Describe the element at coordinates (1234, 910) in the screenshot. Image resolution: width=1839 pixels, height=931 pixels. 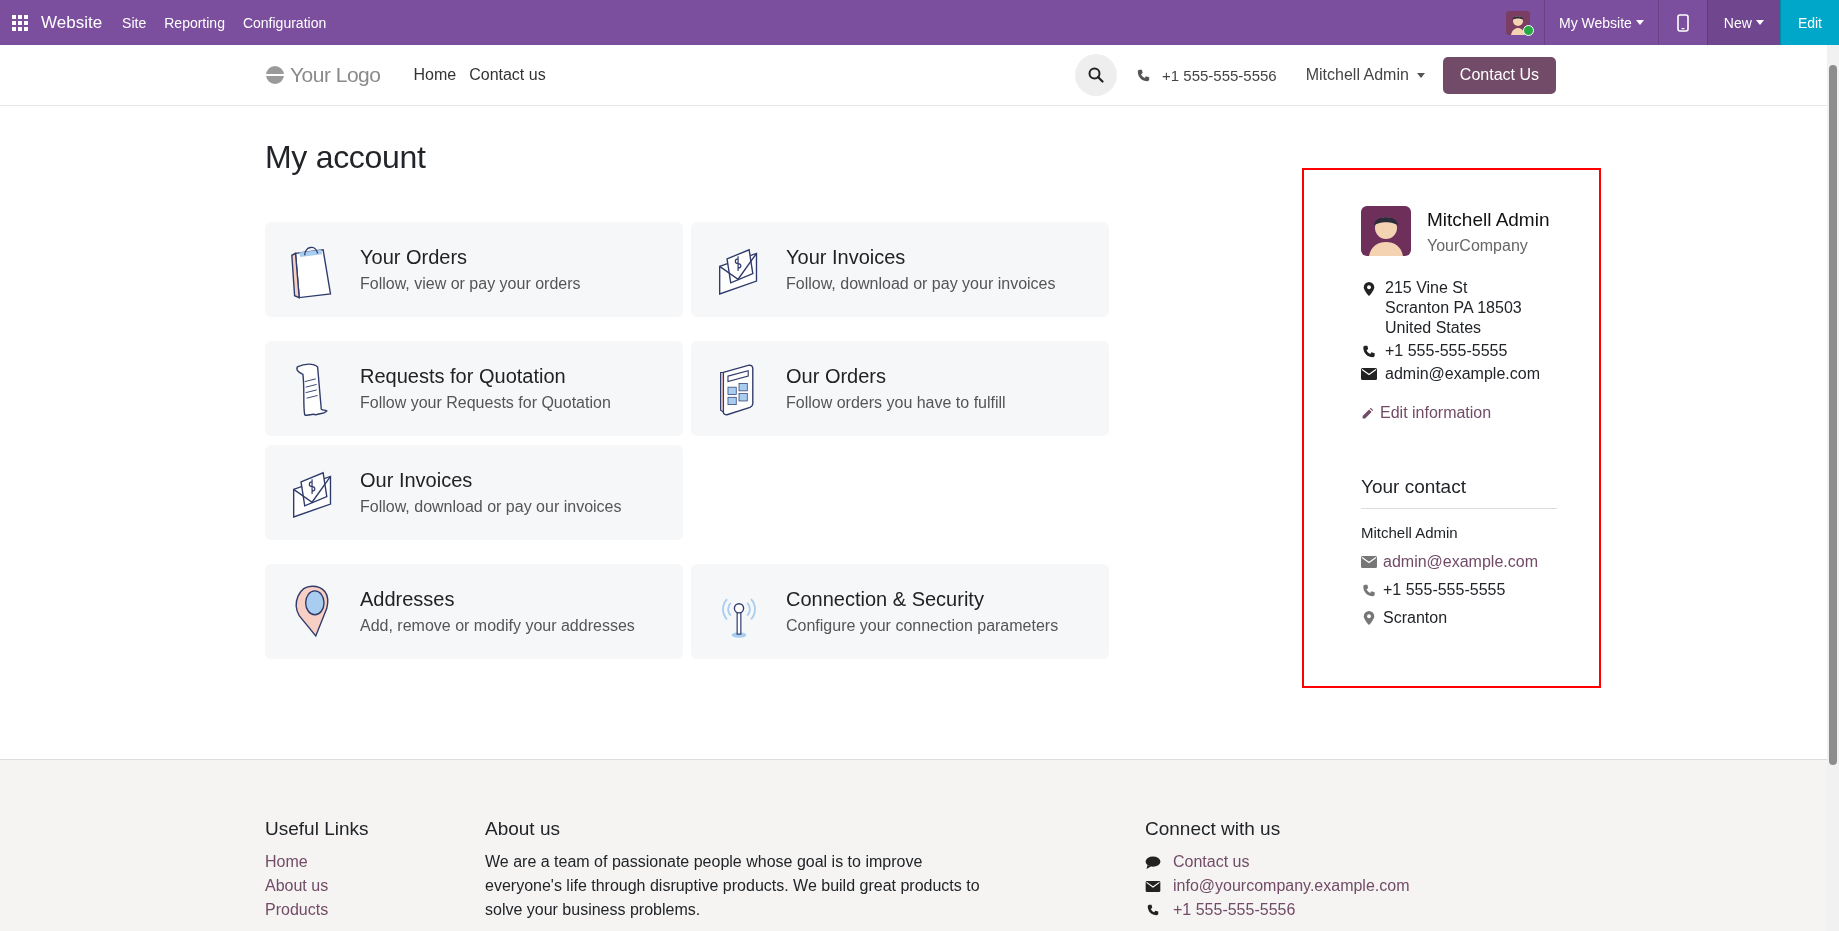
I see `footer-link: +1 555-555-5556` at that location.